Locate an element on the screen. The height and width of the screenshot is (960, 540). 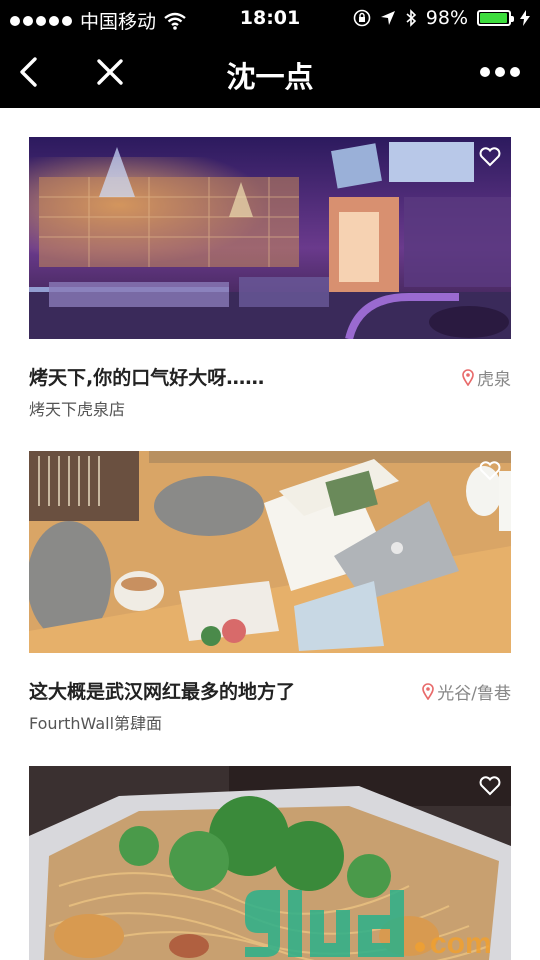
svg-text: com is located at coordinates (461, 943).